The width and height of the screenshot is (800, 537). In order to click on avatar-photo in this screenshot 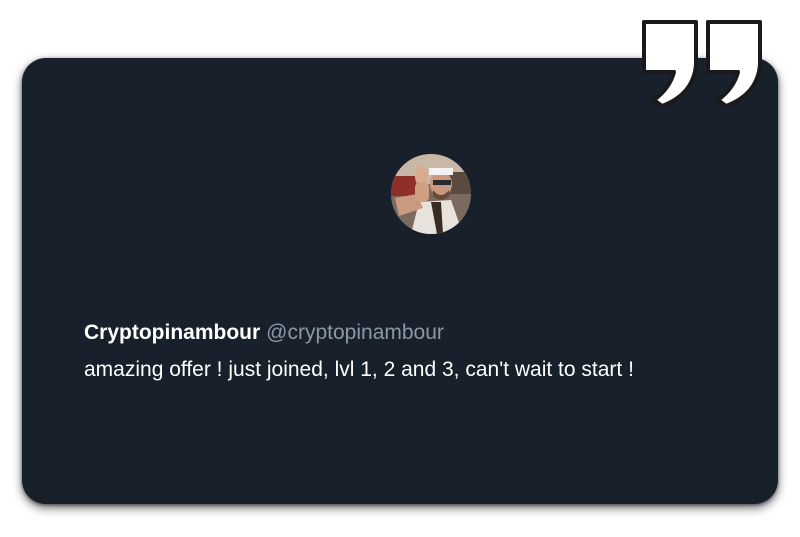, I will do `click(431, 194)`.